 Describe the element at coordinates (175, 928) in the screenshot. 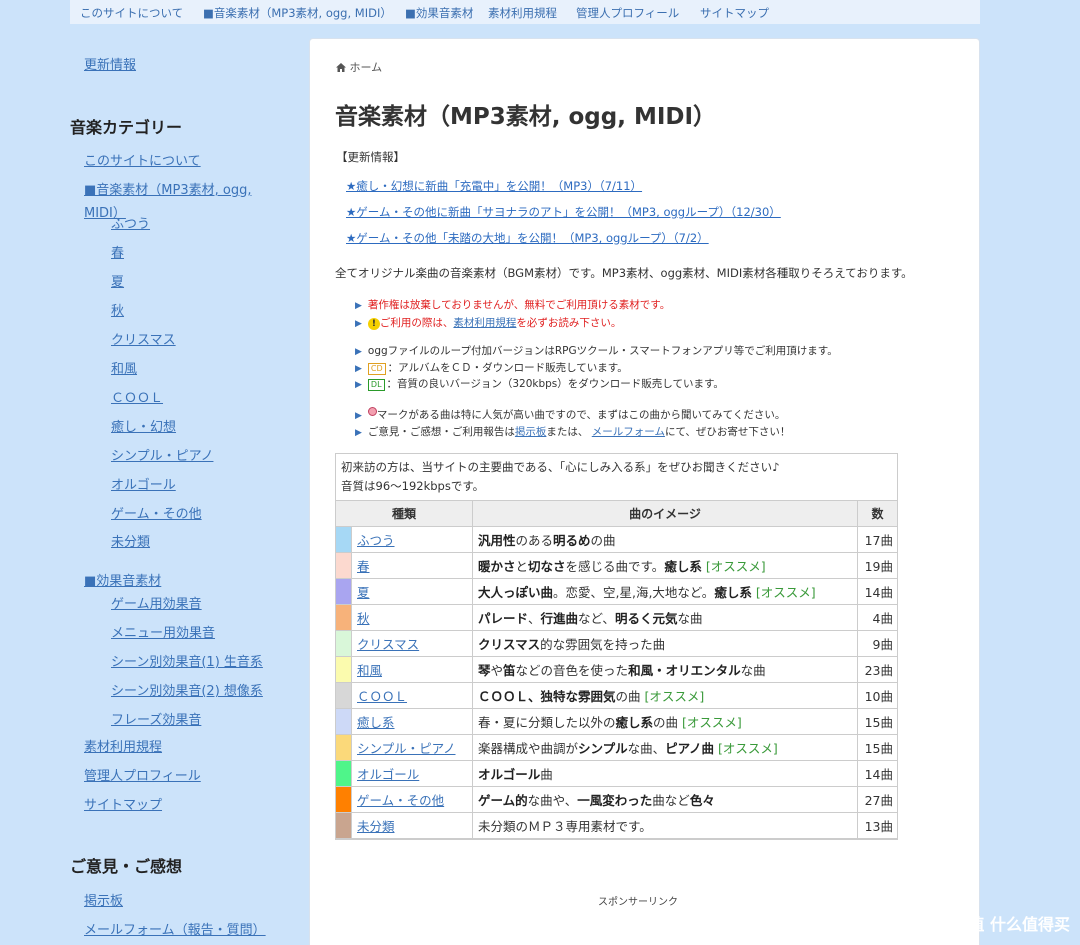

I see `sidebar-mailform: メールフォーム（報告・質問）` at that location.